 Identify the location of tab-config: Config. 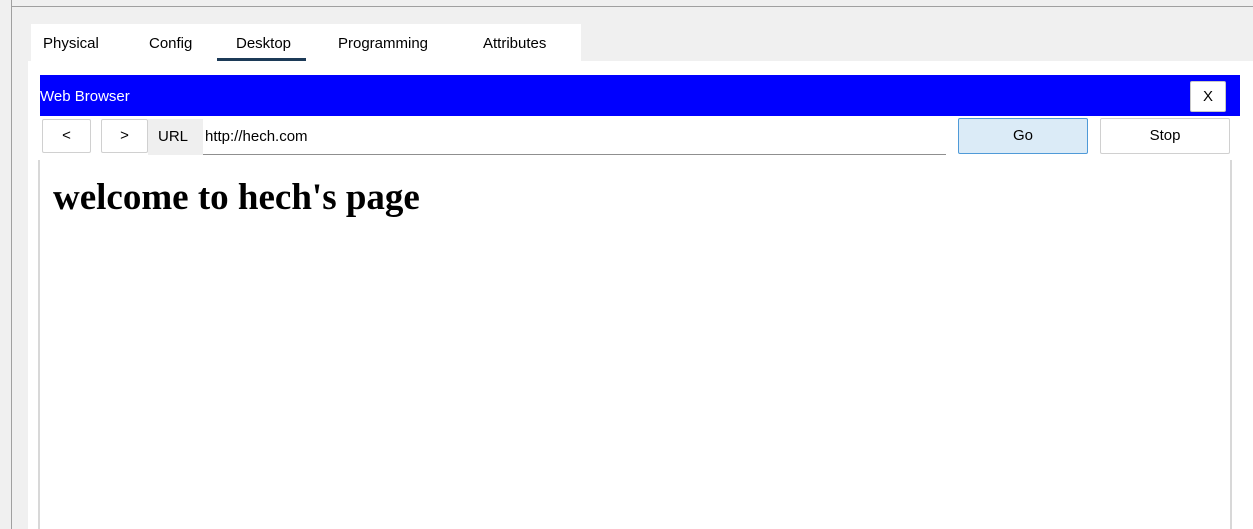
(170, 45).